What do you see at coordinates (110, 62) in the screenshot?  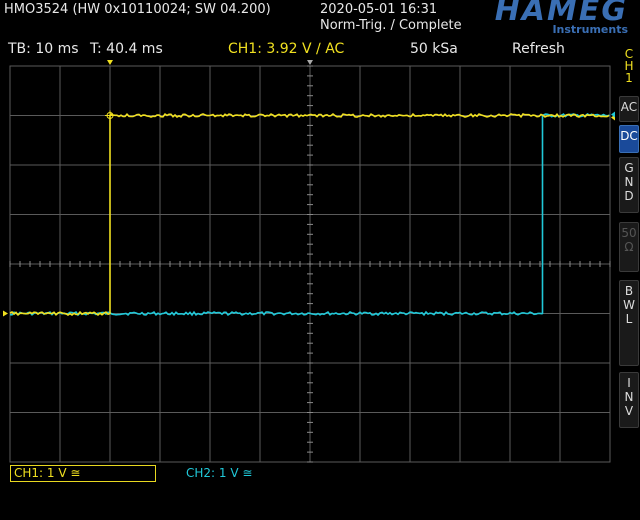 I see `trigger-position-marker` at bounding box center [110, 62].